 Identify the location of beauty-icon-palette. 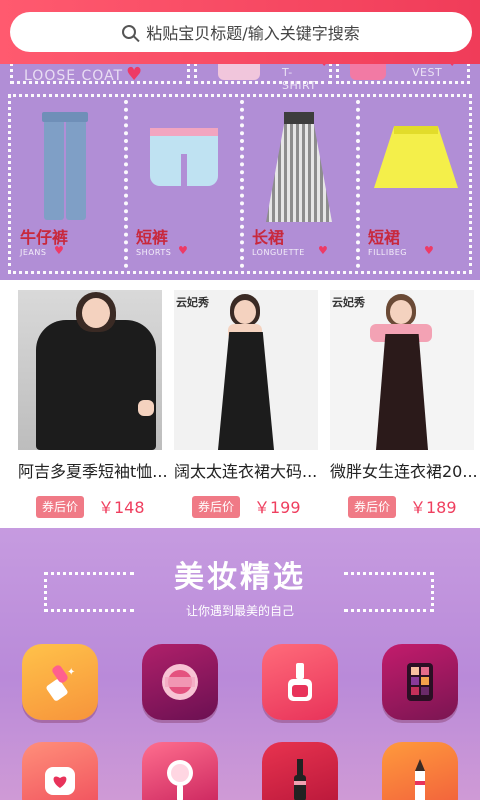
(420, 682).